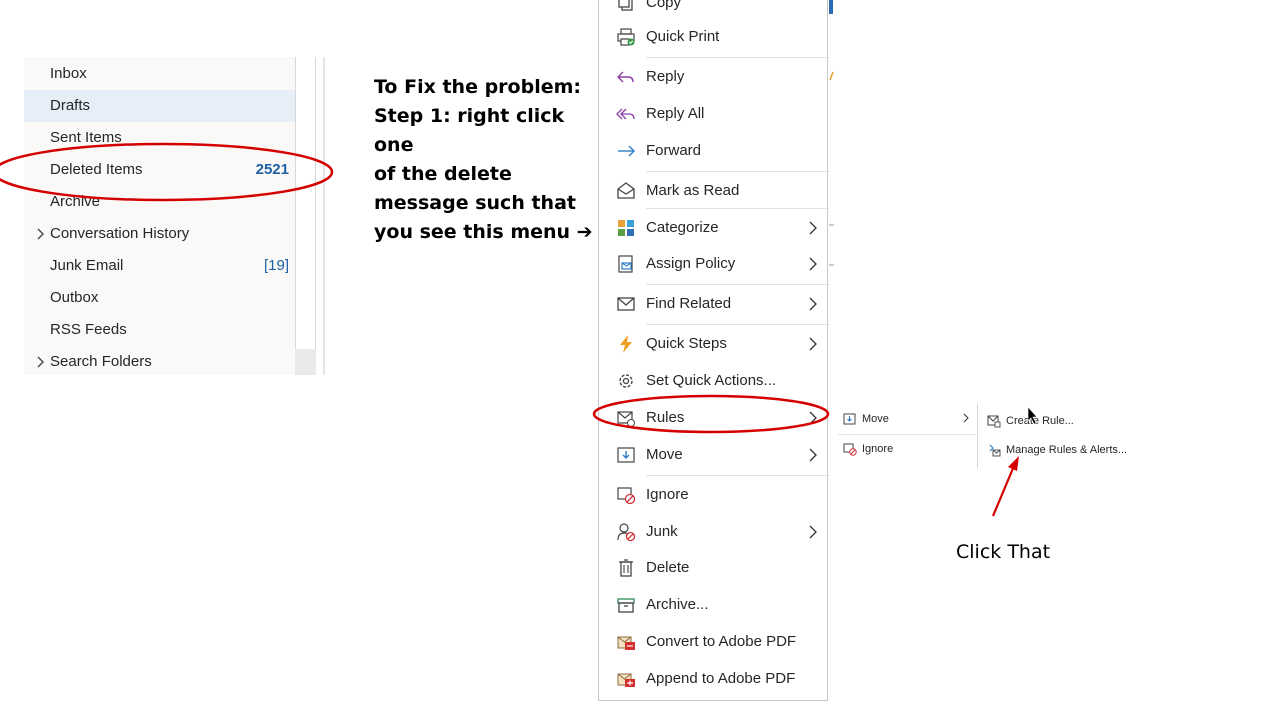  I want to click on lightning-icon, so click(626, 344).